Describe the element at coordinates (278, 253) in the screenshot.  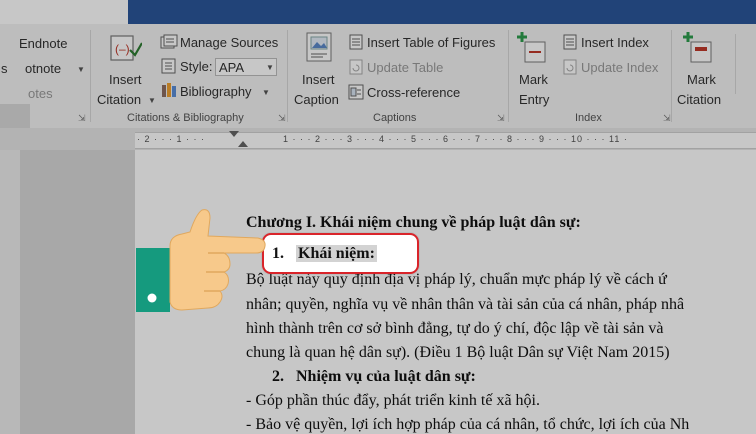
I see `list-number: 1.` at that location.